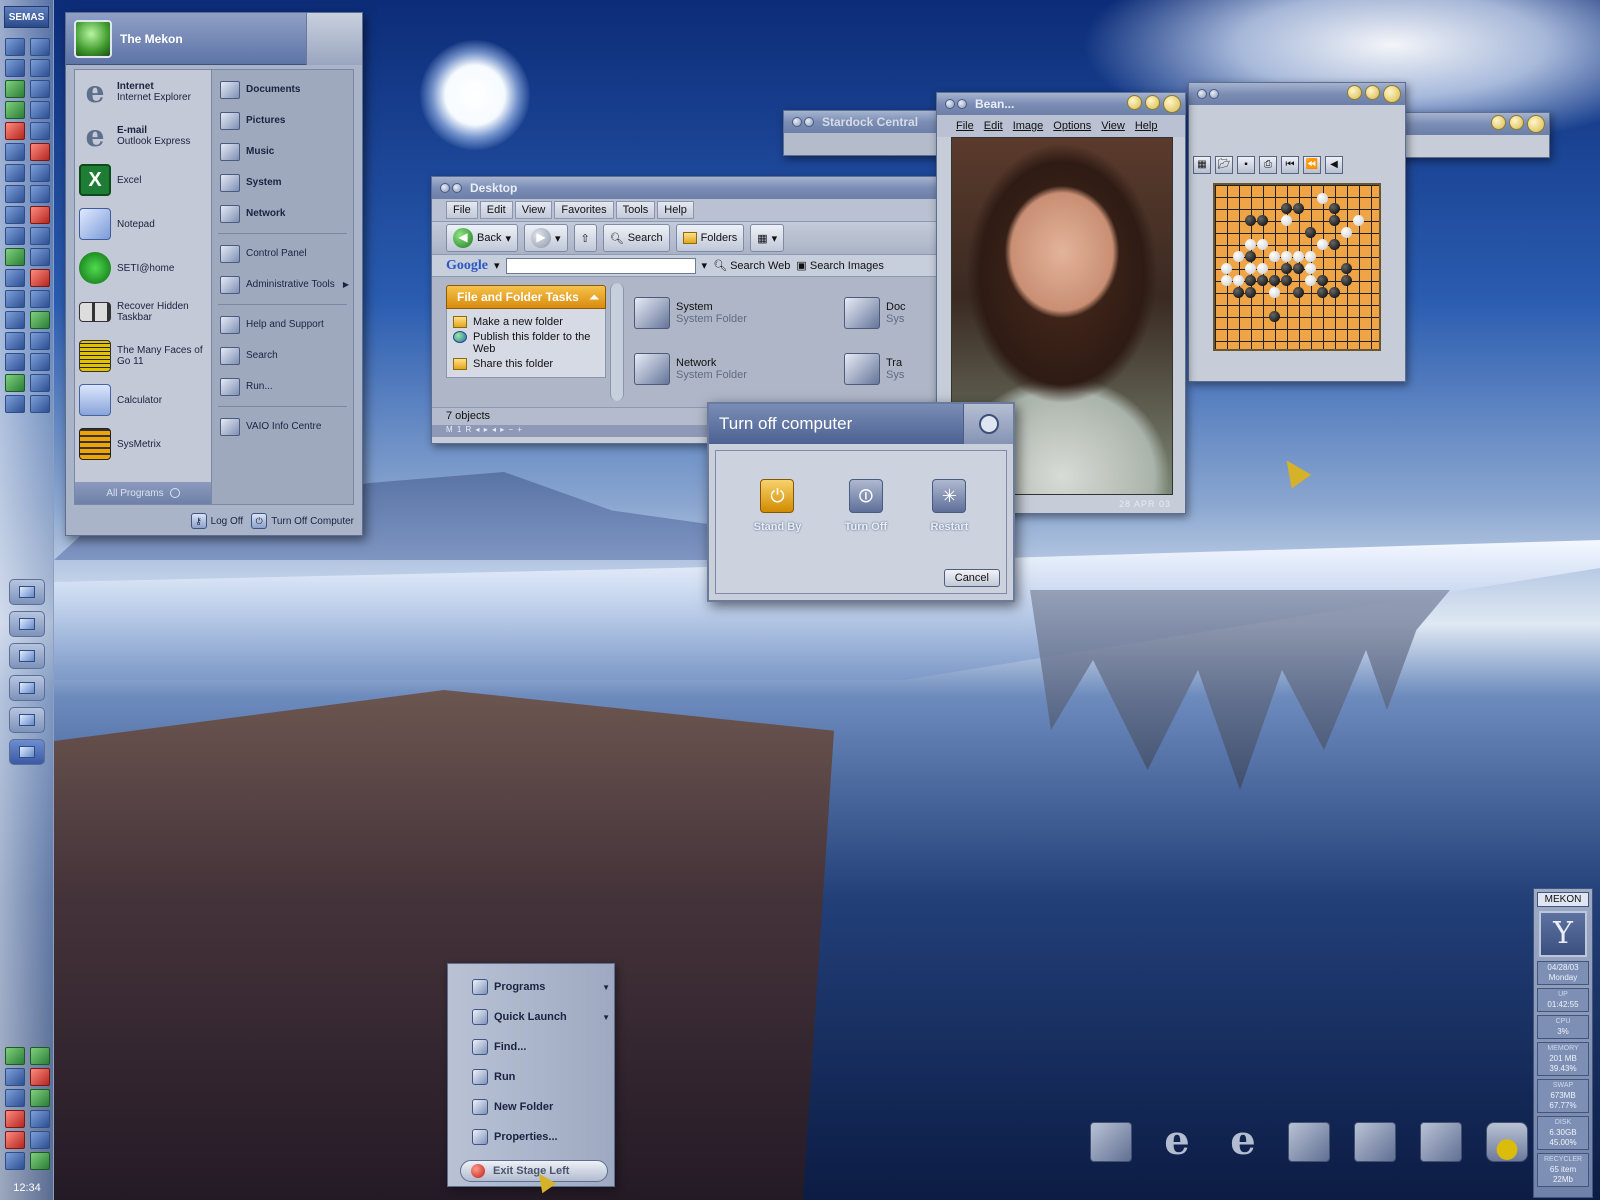 The width and height of the screenshot is (1600, 1200). What do you see at coordinates (282, 213) in the screenshot?
I see `start-place-network: Network` at bounding box center [282, 213].